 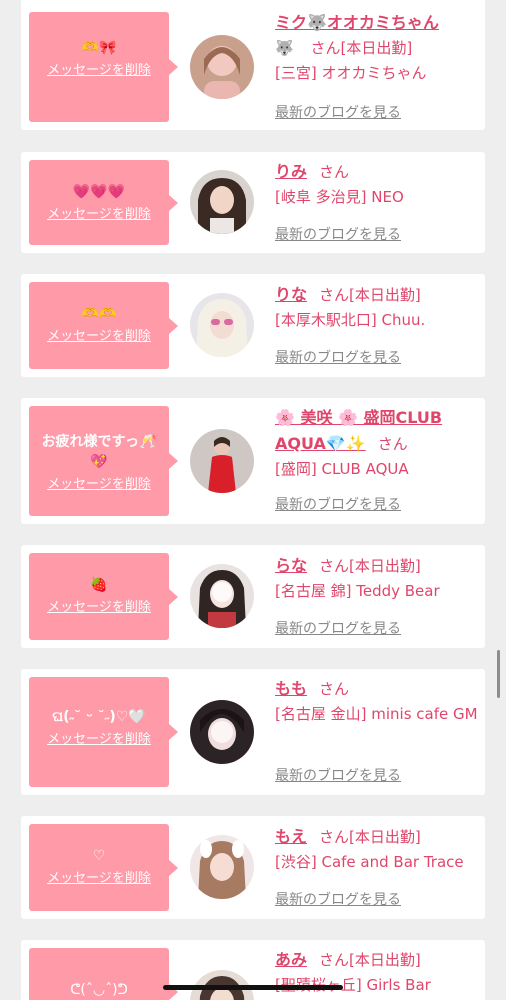 I want to click on cast-info: あみ さん[本日出勤] [聖蹟桜ヶ丘] Girls Bar, so click(x=377, y=972).